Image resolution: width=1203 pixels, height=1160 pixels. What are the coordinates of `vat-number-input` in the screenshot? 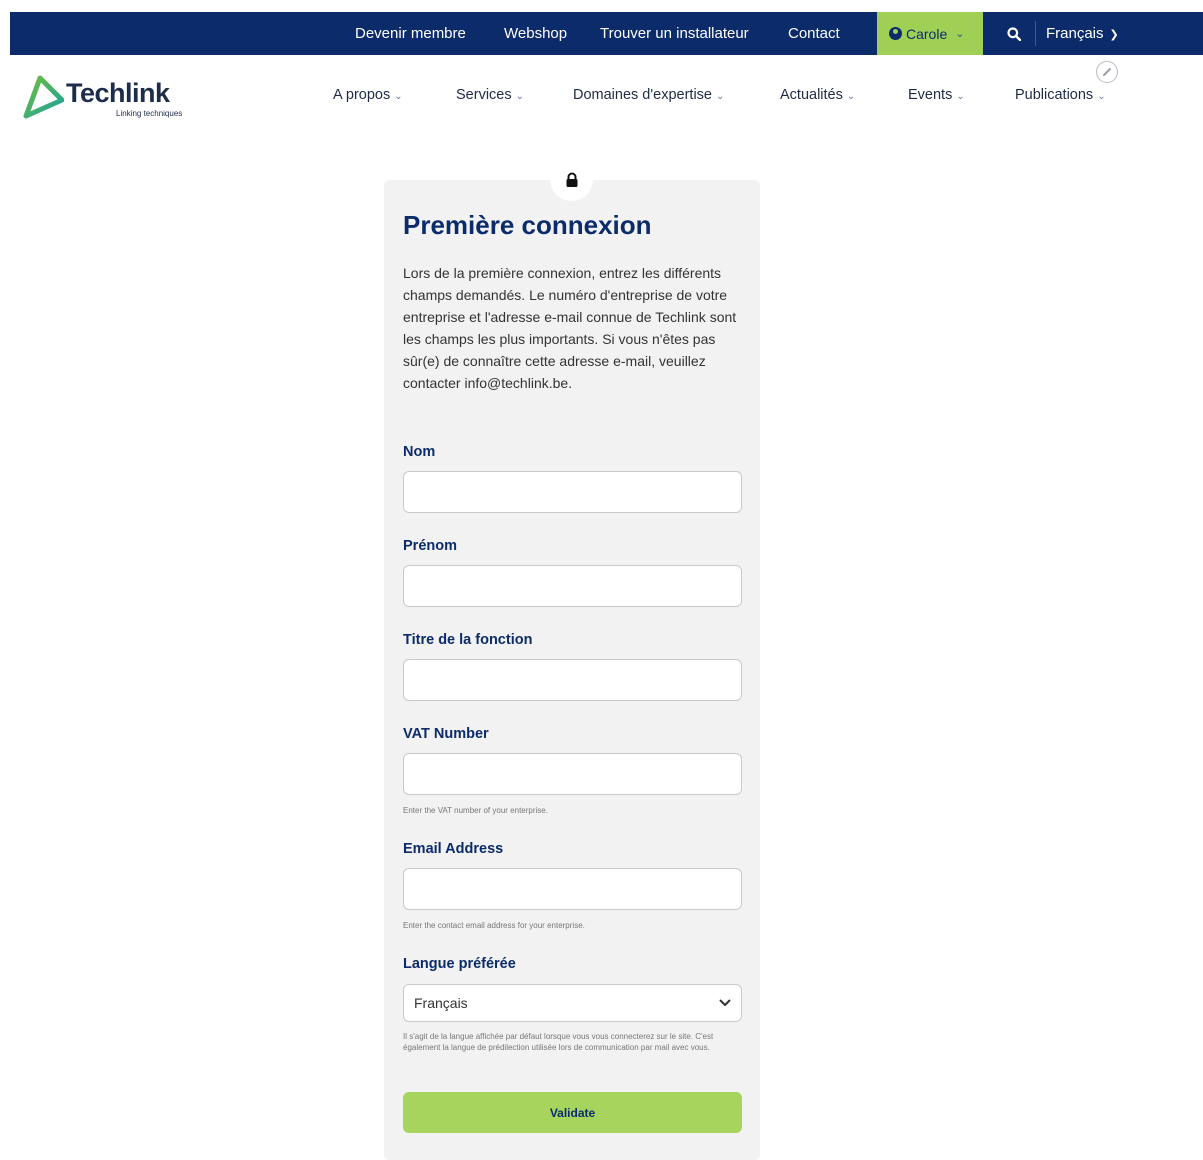 It's located at (572, 774).